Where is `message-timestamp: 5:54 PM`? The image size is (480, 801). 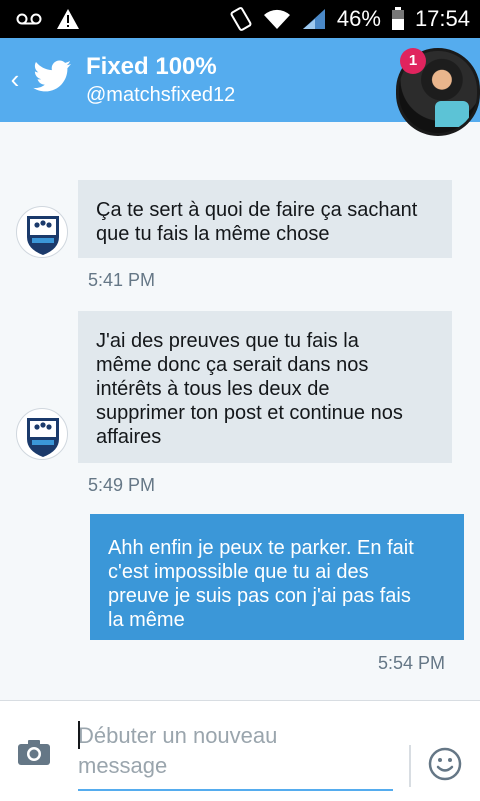 message-timestamp: 5:54 PM is located at coordinates (412, 663).